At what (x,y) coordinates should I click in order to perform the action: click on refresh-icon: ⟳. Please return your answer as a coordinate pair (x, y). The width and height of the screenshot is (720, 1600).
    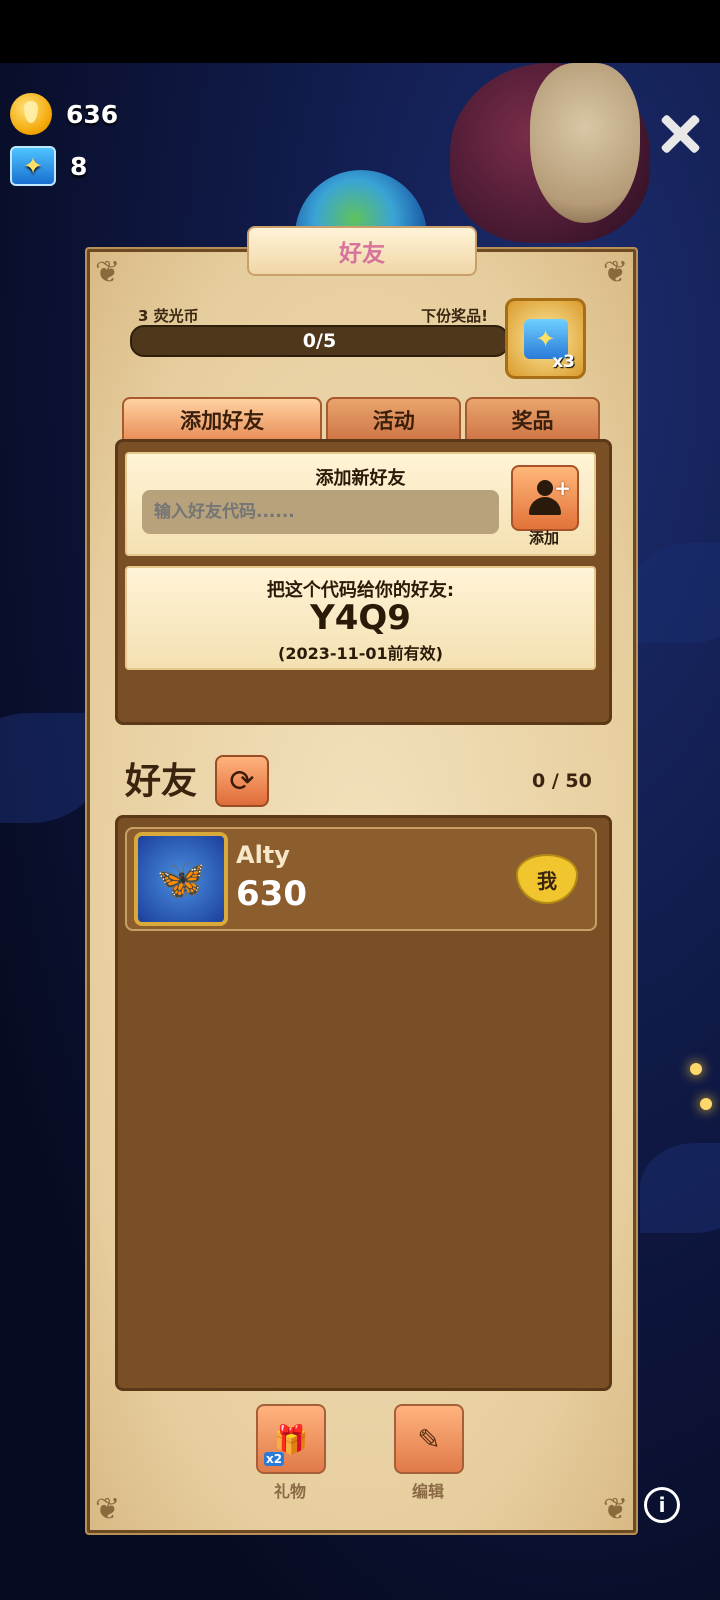
    Looking at the image, I should click on (242, 781).